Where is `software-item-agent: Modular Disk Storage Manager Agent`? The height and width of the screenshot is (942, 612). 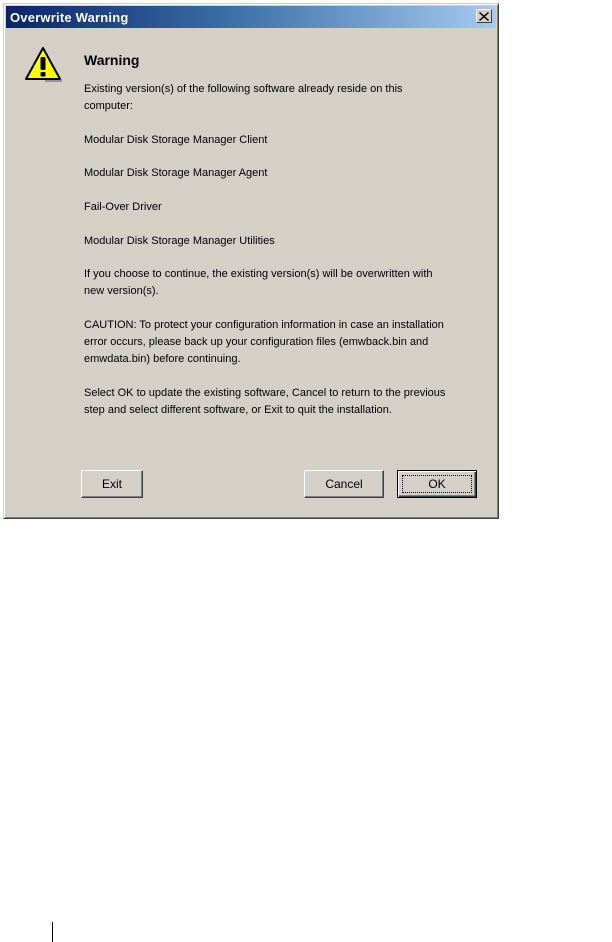 software-item-agent: Modular Disk Storage Manager Agent is located at coordinates (176, 173).